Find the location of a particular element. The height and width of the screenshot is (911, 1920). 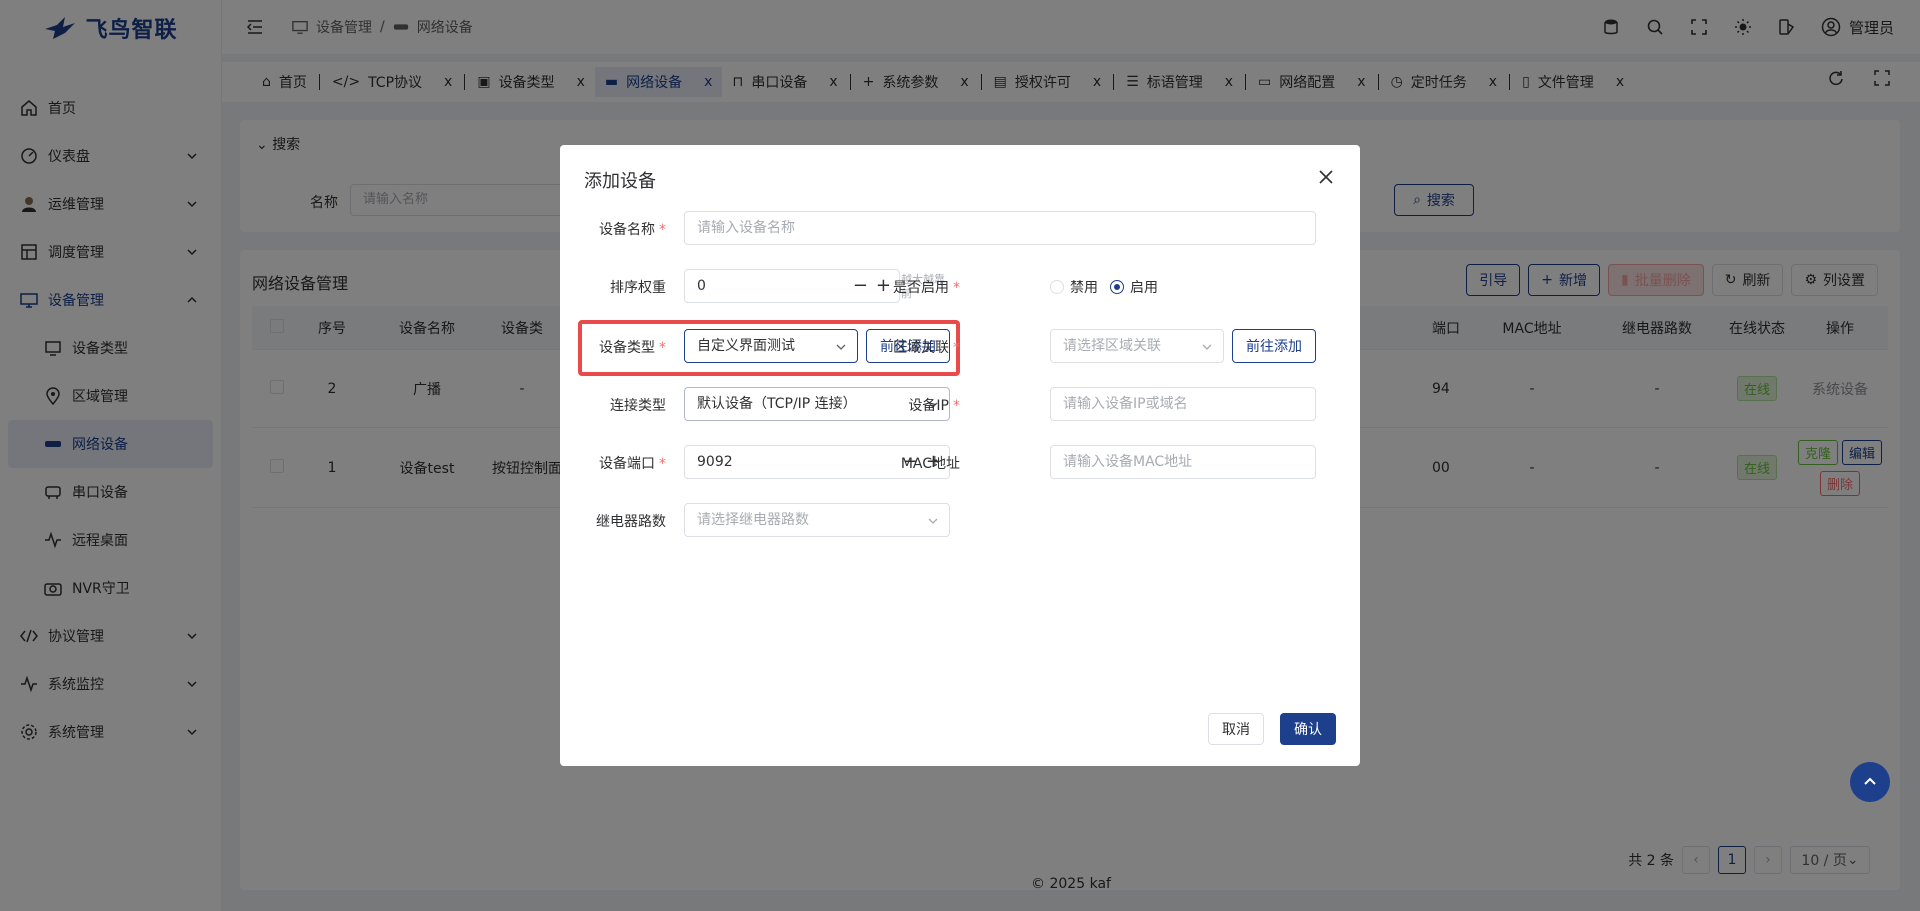

region-select: 请选择区域关联 is located at coordinates (1137, 346).